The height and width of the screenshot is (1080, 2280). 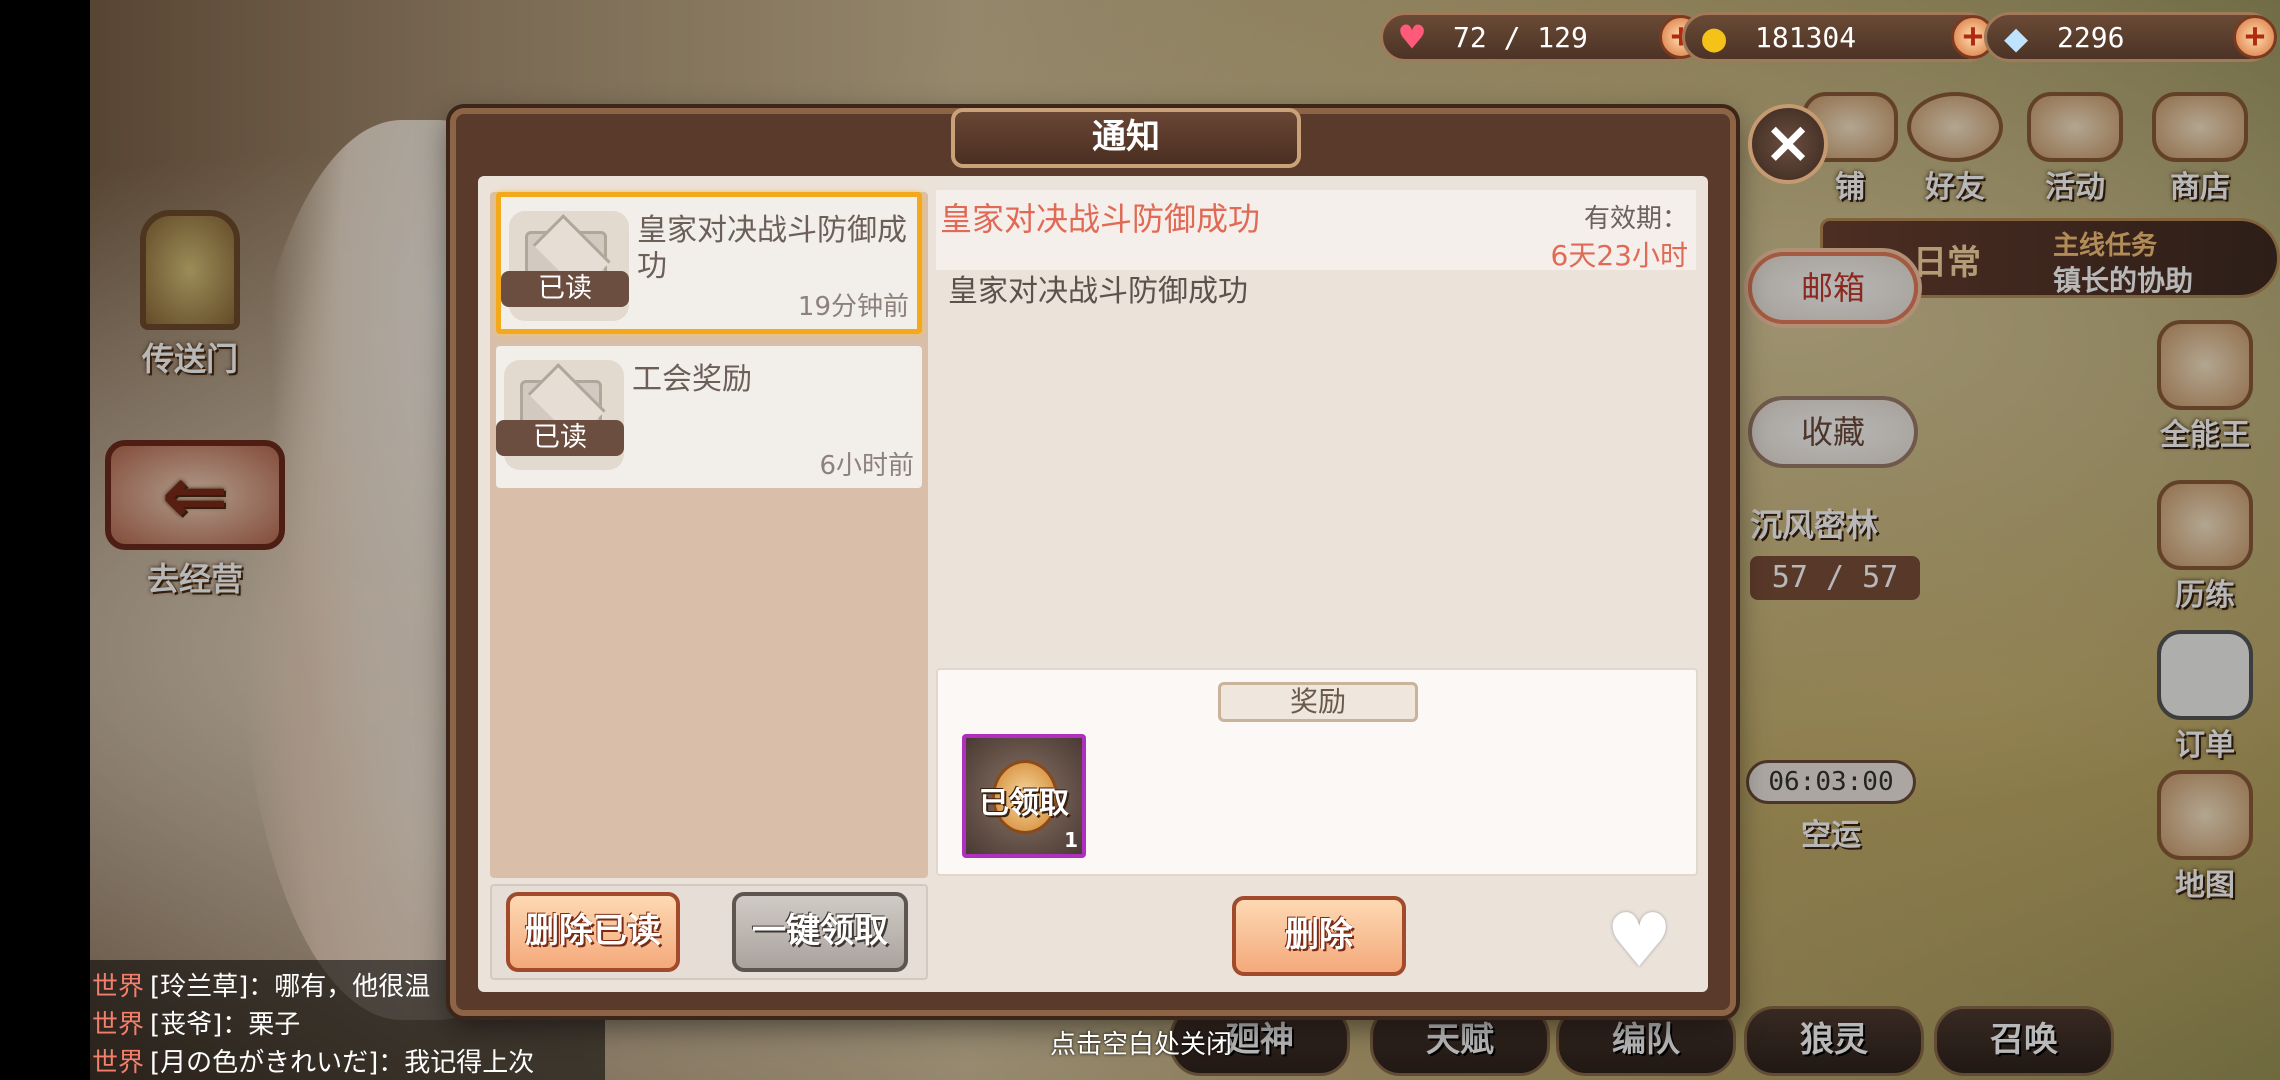 What do you see at coordinates (1098, 291) in the screenshot?
I see `mail-body-text: 皇家对决战斗防御成功` at bounding box center [1098, 291].